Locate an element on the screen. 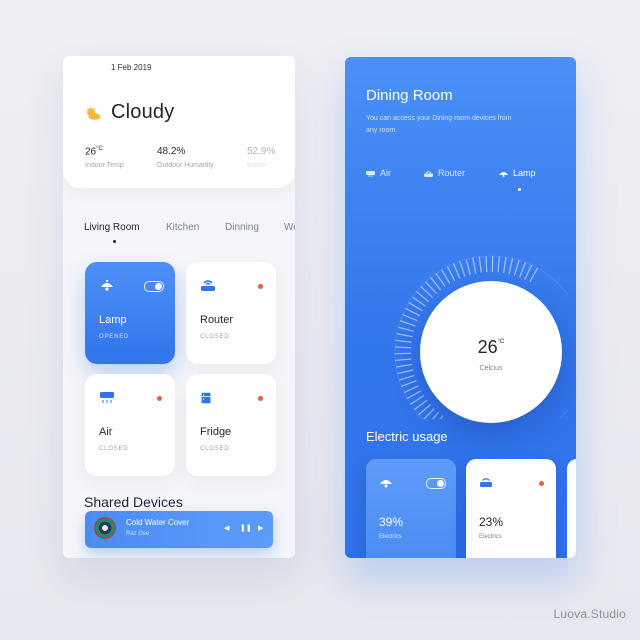 The image size is (640, 640). usage-card-lamp: 39% Electrics is located at coordinates (411, 508).